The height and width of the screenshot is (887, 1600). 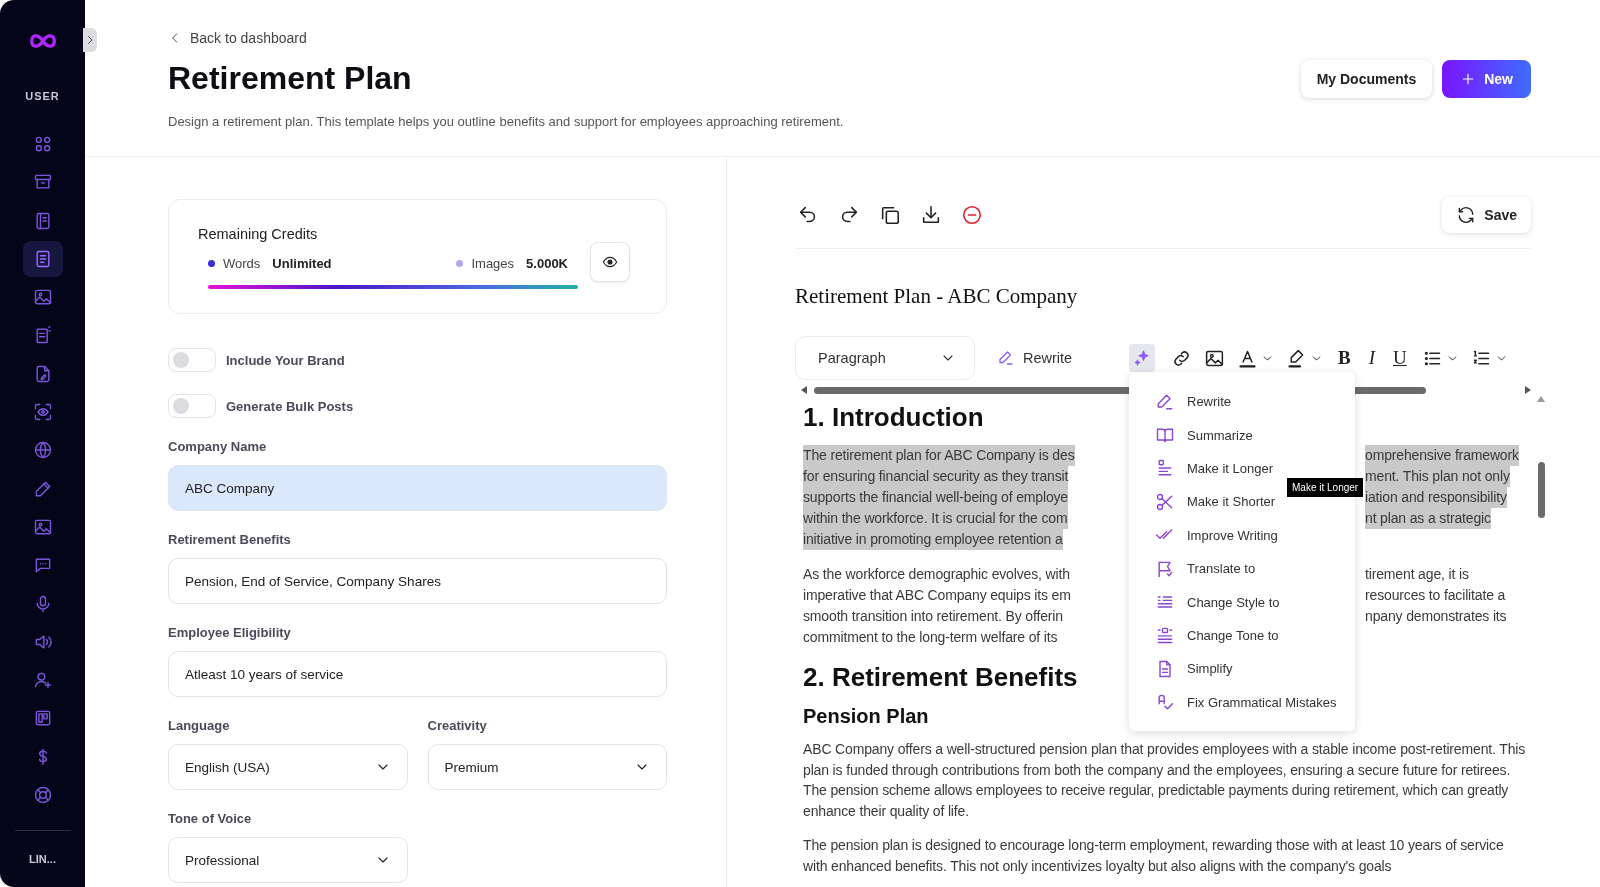 What do you see at coordinates (885, 358) in the screenshot?
I see `paragraph-select: Paragraph` at bounding box center [885, 358].